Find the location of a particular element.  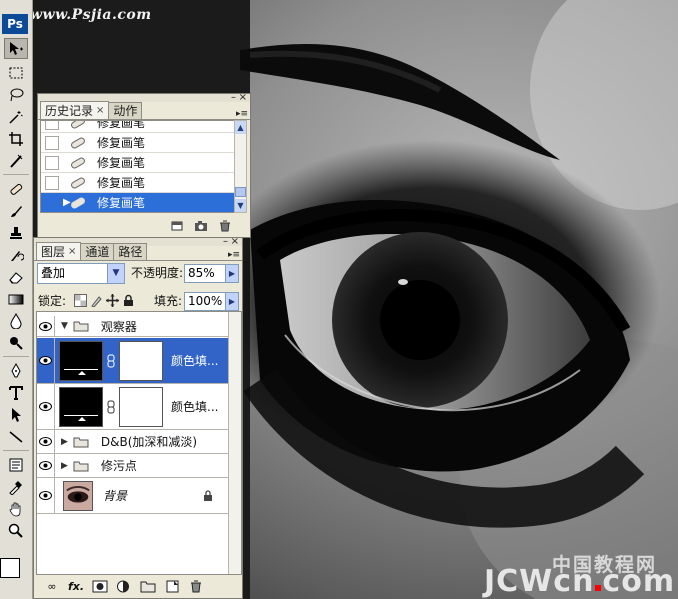

adjustment-layer-icon is located at coordinates (124, 586).